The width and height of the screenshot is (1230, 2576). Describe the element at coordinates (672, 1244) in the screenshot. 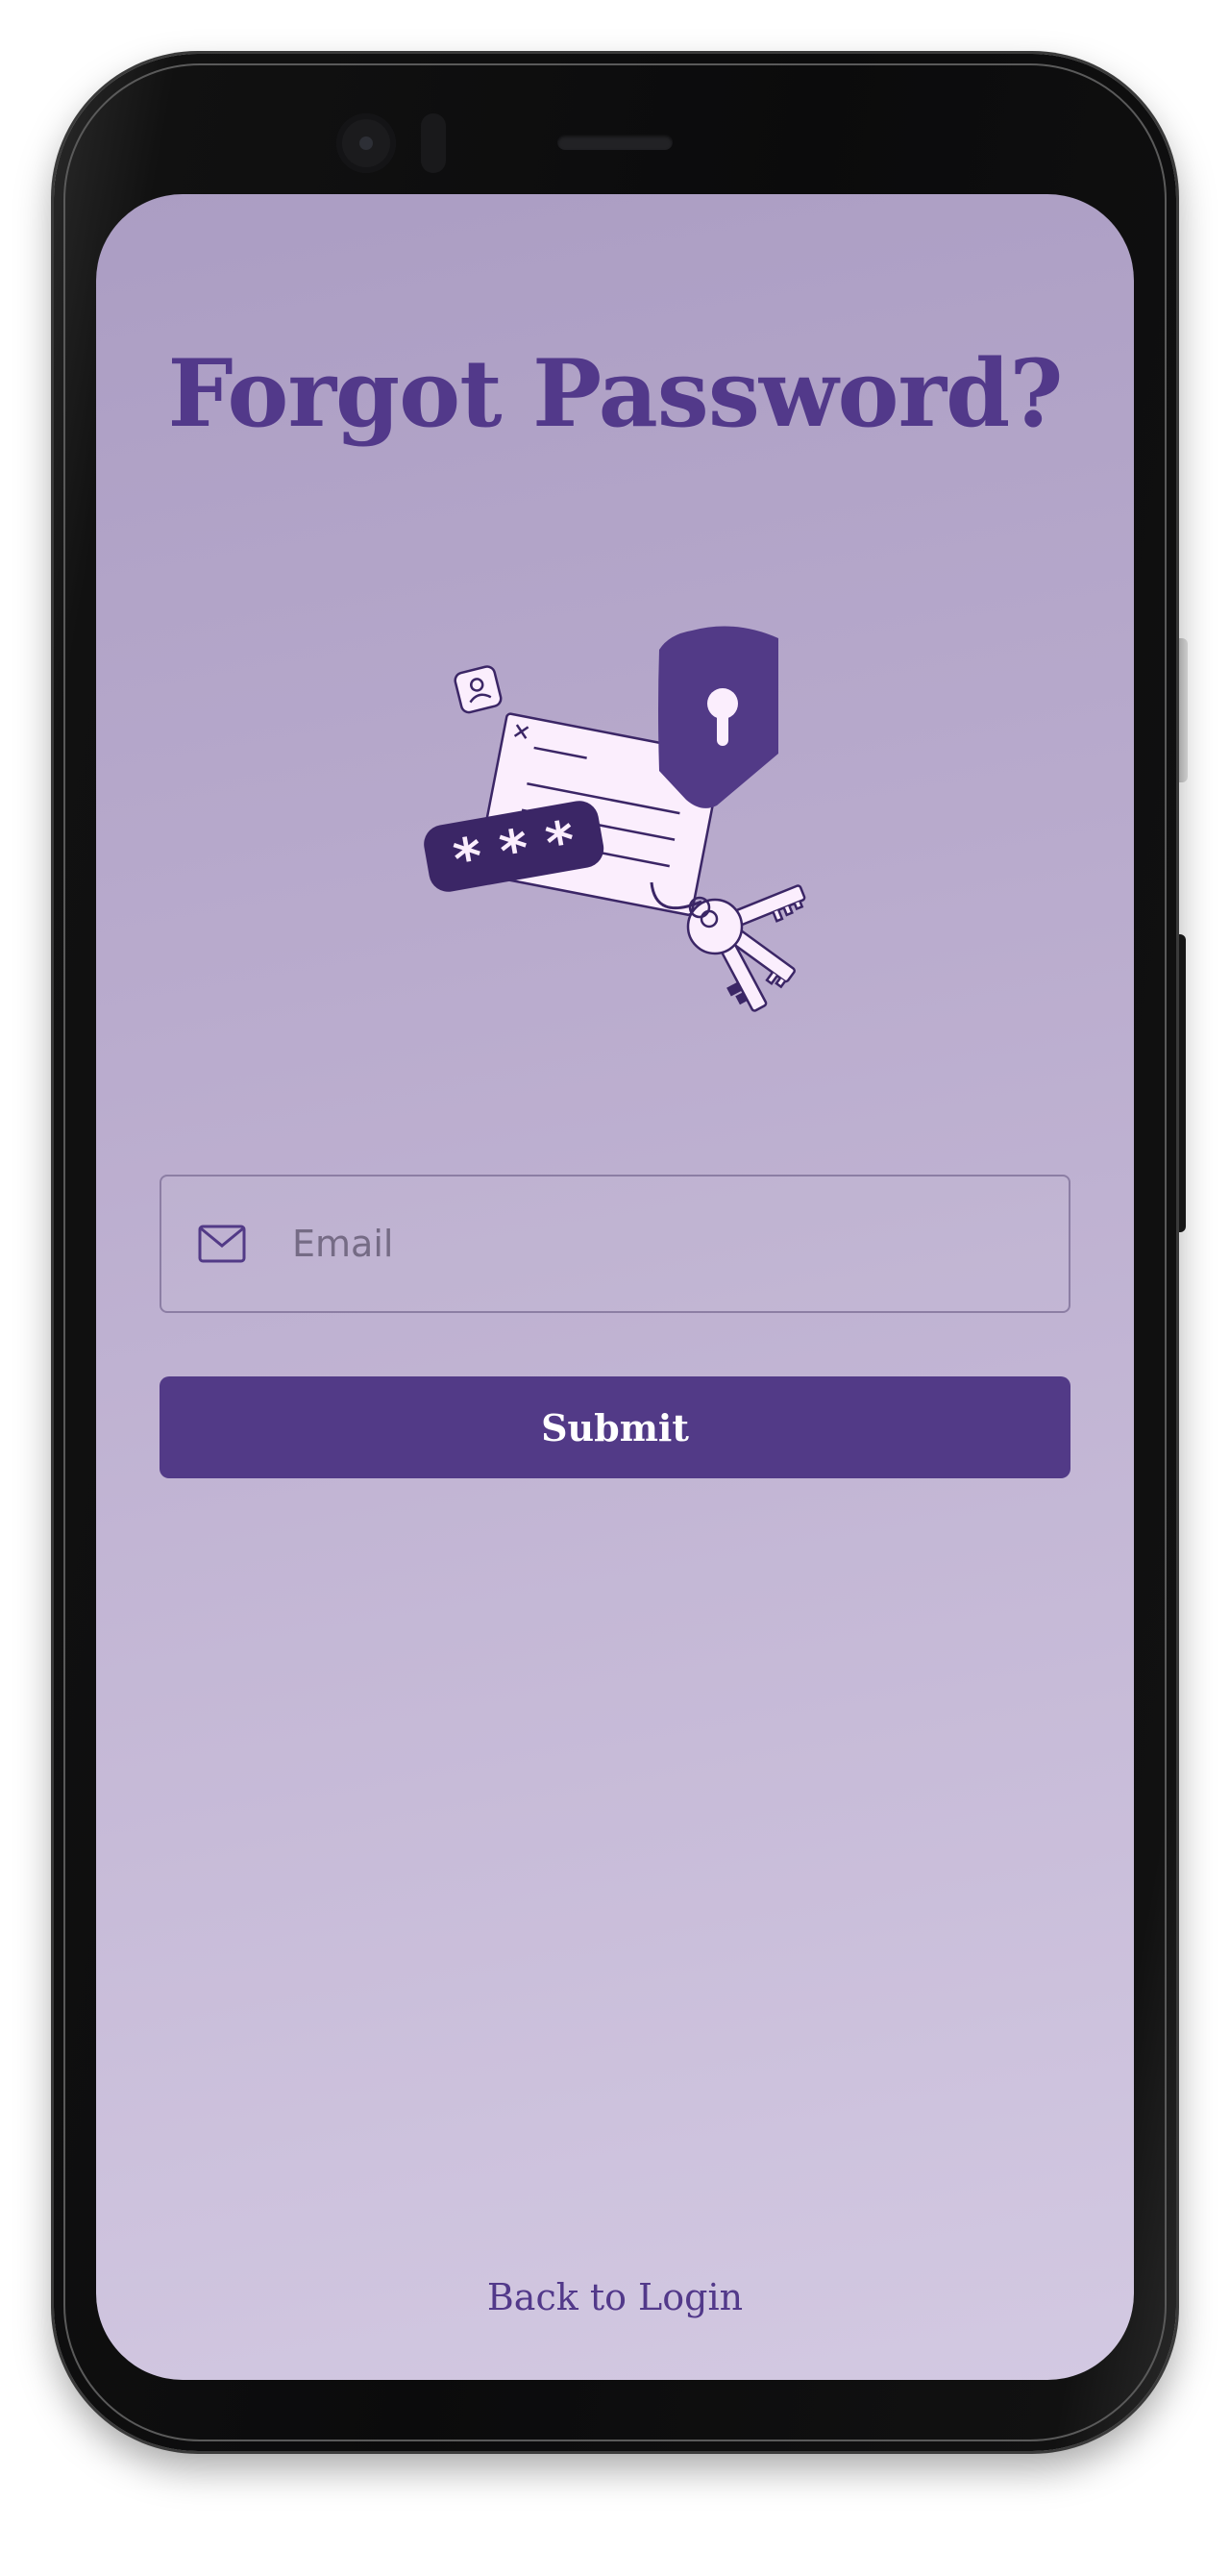

I see `email-input` at that location.